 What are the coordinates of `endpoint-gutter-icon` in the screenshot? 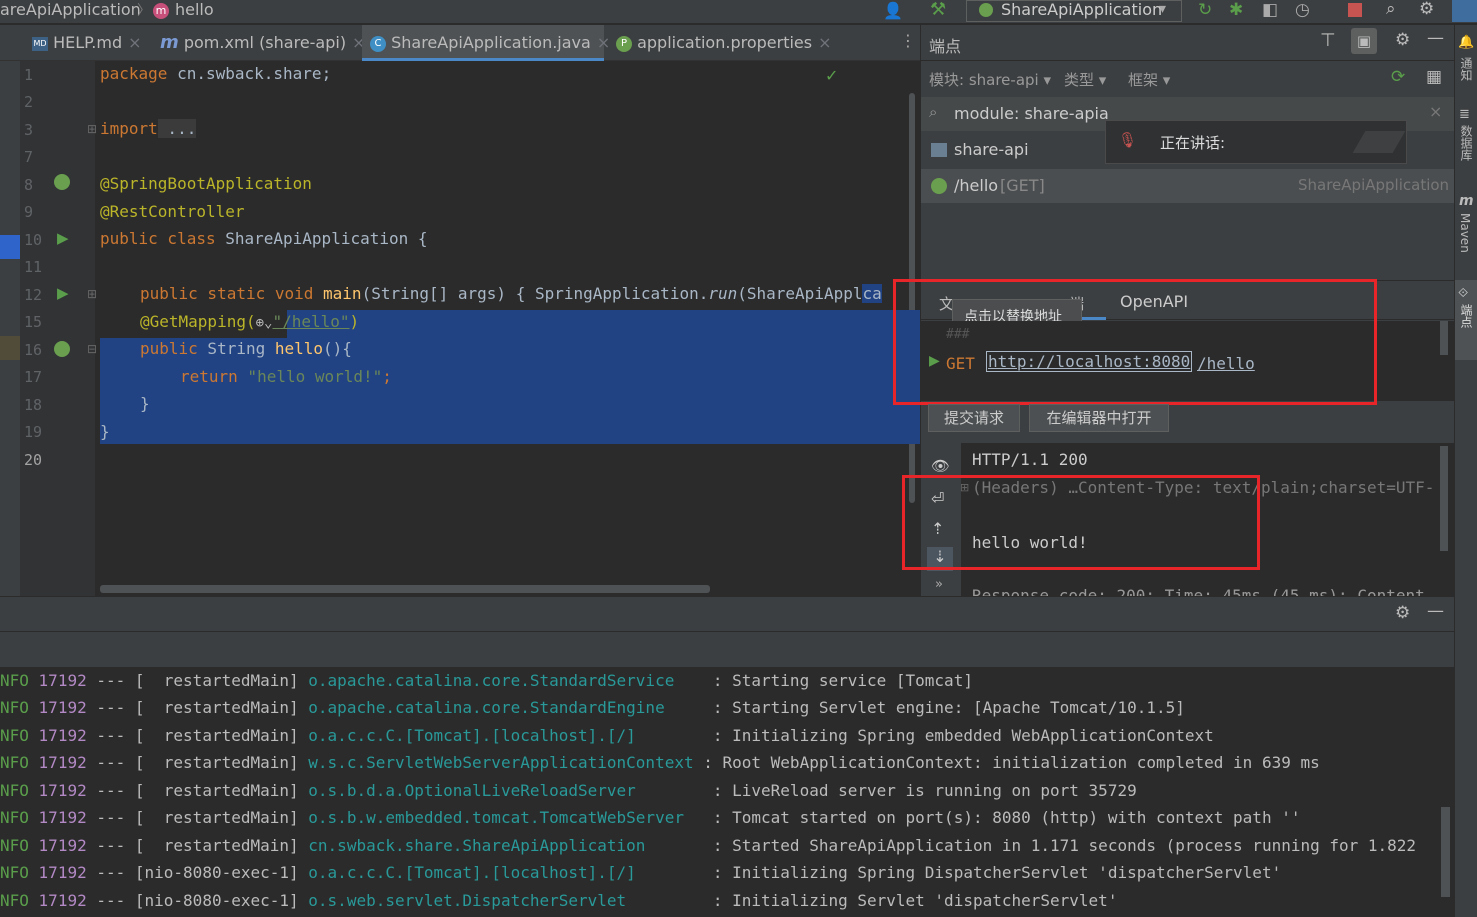 It's located at (62, 349).